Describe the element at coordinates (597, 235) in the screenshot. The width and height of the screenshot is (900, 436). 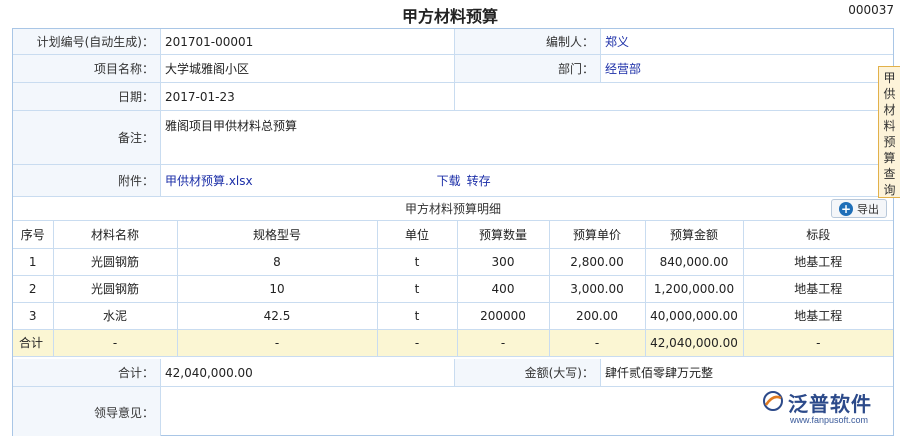
I see `col-header-price: 预算单价` at that location.